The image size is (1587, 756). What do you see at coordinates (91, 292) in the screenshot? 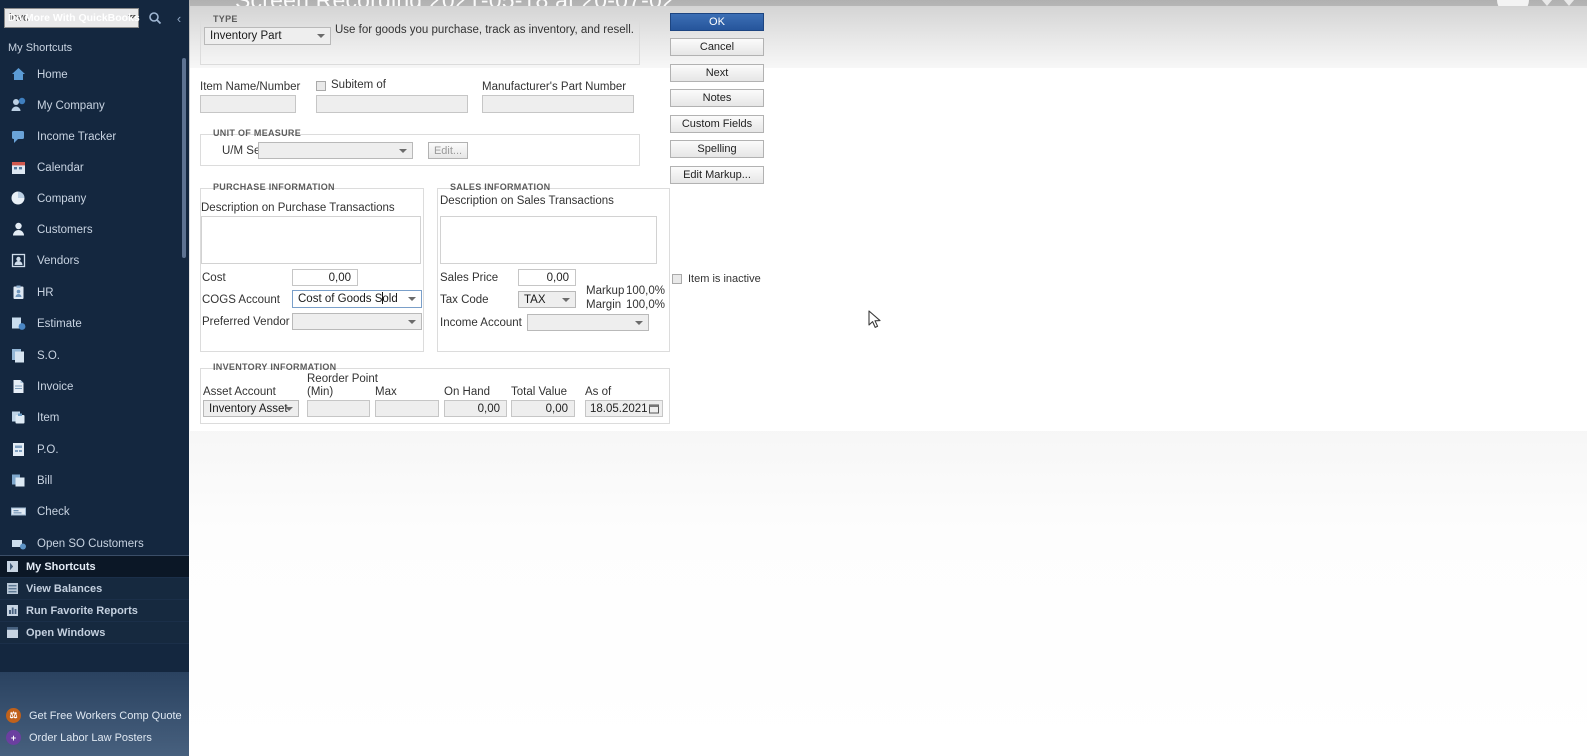
I see `sidebar-item-hr: HR` at bounding box center [91, 292].